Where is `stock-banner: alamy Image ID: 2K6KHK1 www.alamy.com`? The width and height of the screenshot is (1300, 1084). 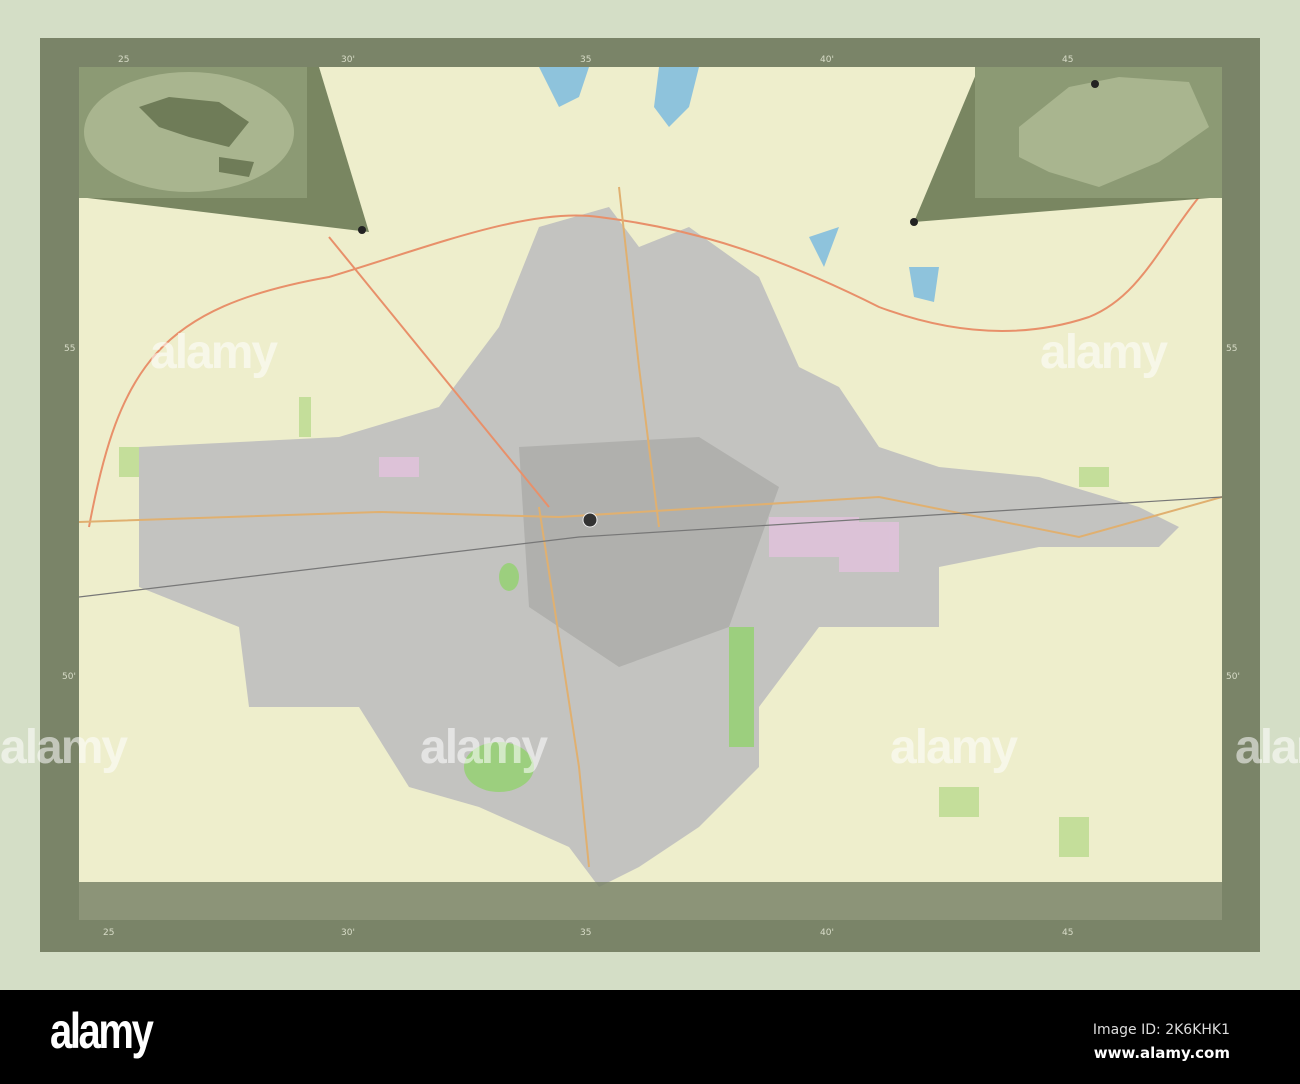 stock-banner: alamy Image ID: 2K6KHK1 www.alamy.com is located at coordinates (650, 1037).